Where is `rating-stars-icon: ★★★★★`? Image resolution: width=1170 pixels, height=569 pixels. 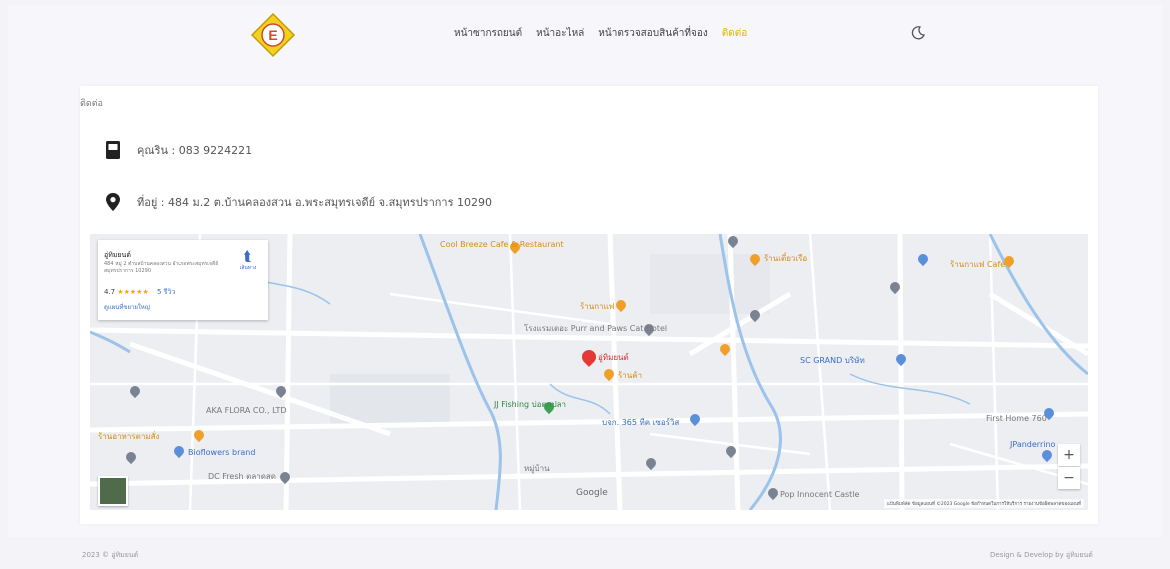
rating-stars-icon: ★★★★★ is located at coordinates (133, 292).